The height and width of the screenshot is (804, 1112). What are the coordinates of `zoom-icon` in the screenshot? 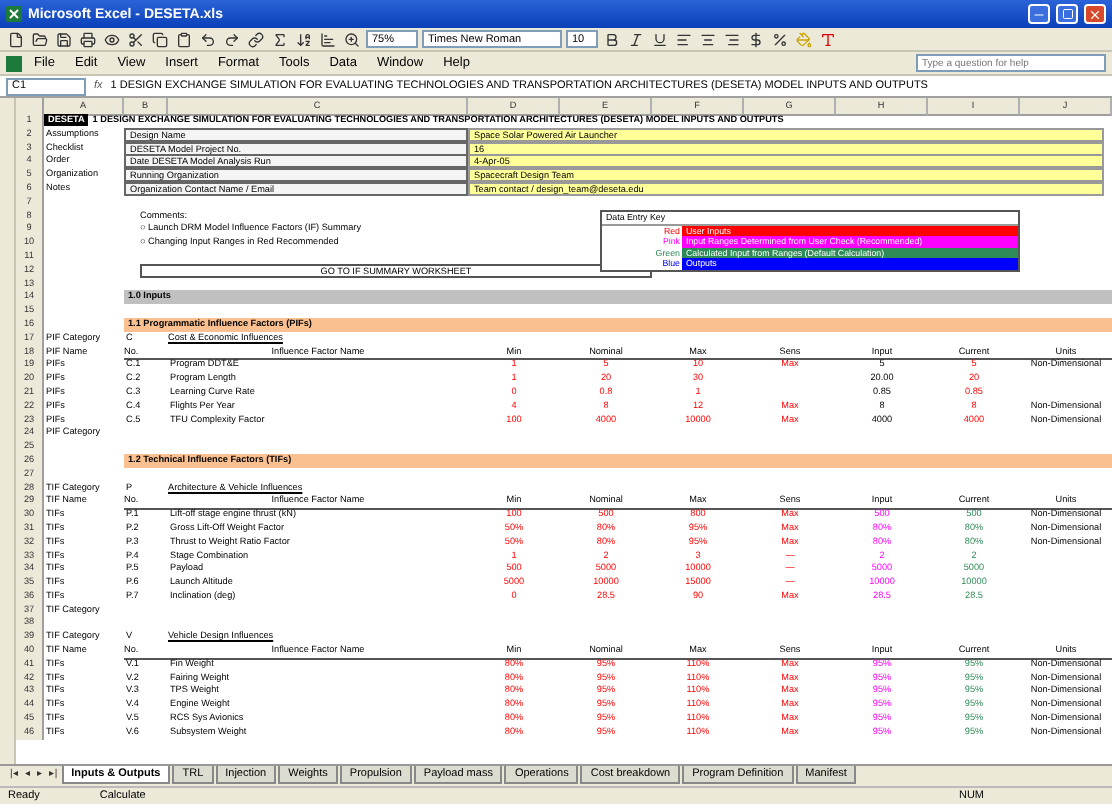 It's located at (352, 39).